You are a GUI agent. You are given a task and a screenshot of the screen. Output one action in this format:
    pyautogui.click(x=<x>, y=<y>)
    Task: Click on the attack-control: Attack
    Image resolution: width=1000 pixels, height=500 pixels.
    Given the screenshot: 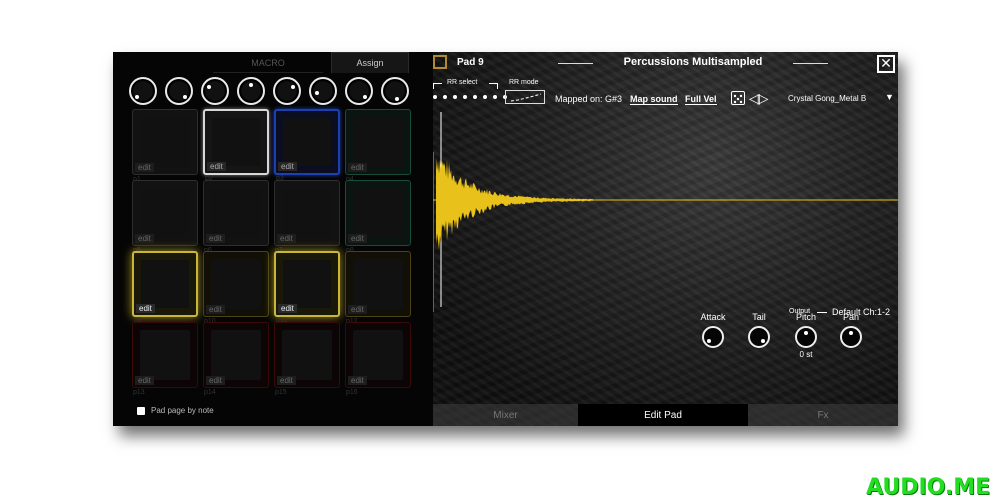 What is the action you would take?
    pyautogui.click(x=713, y=330)
    